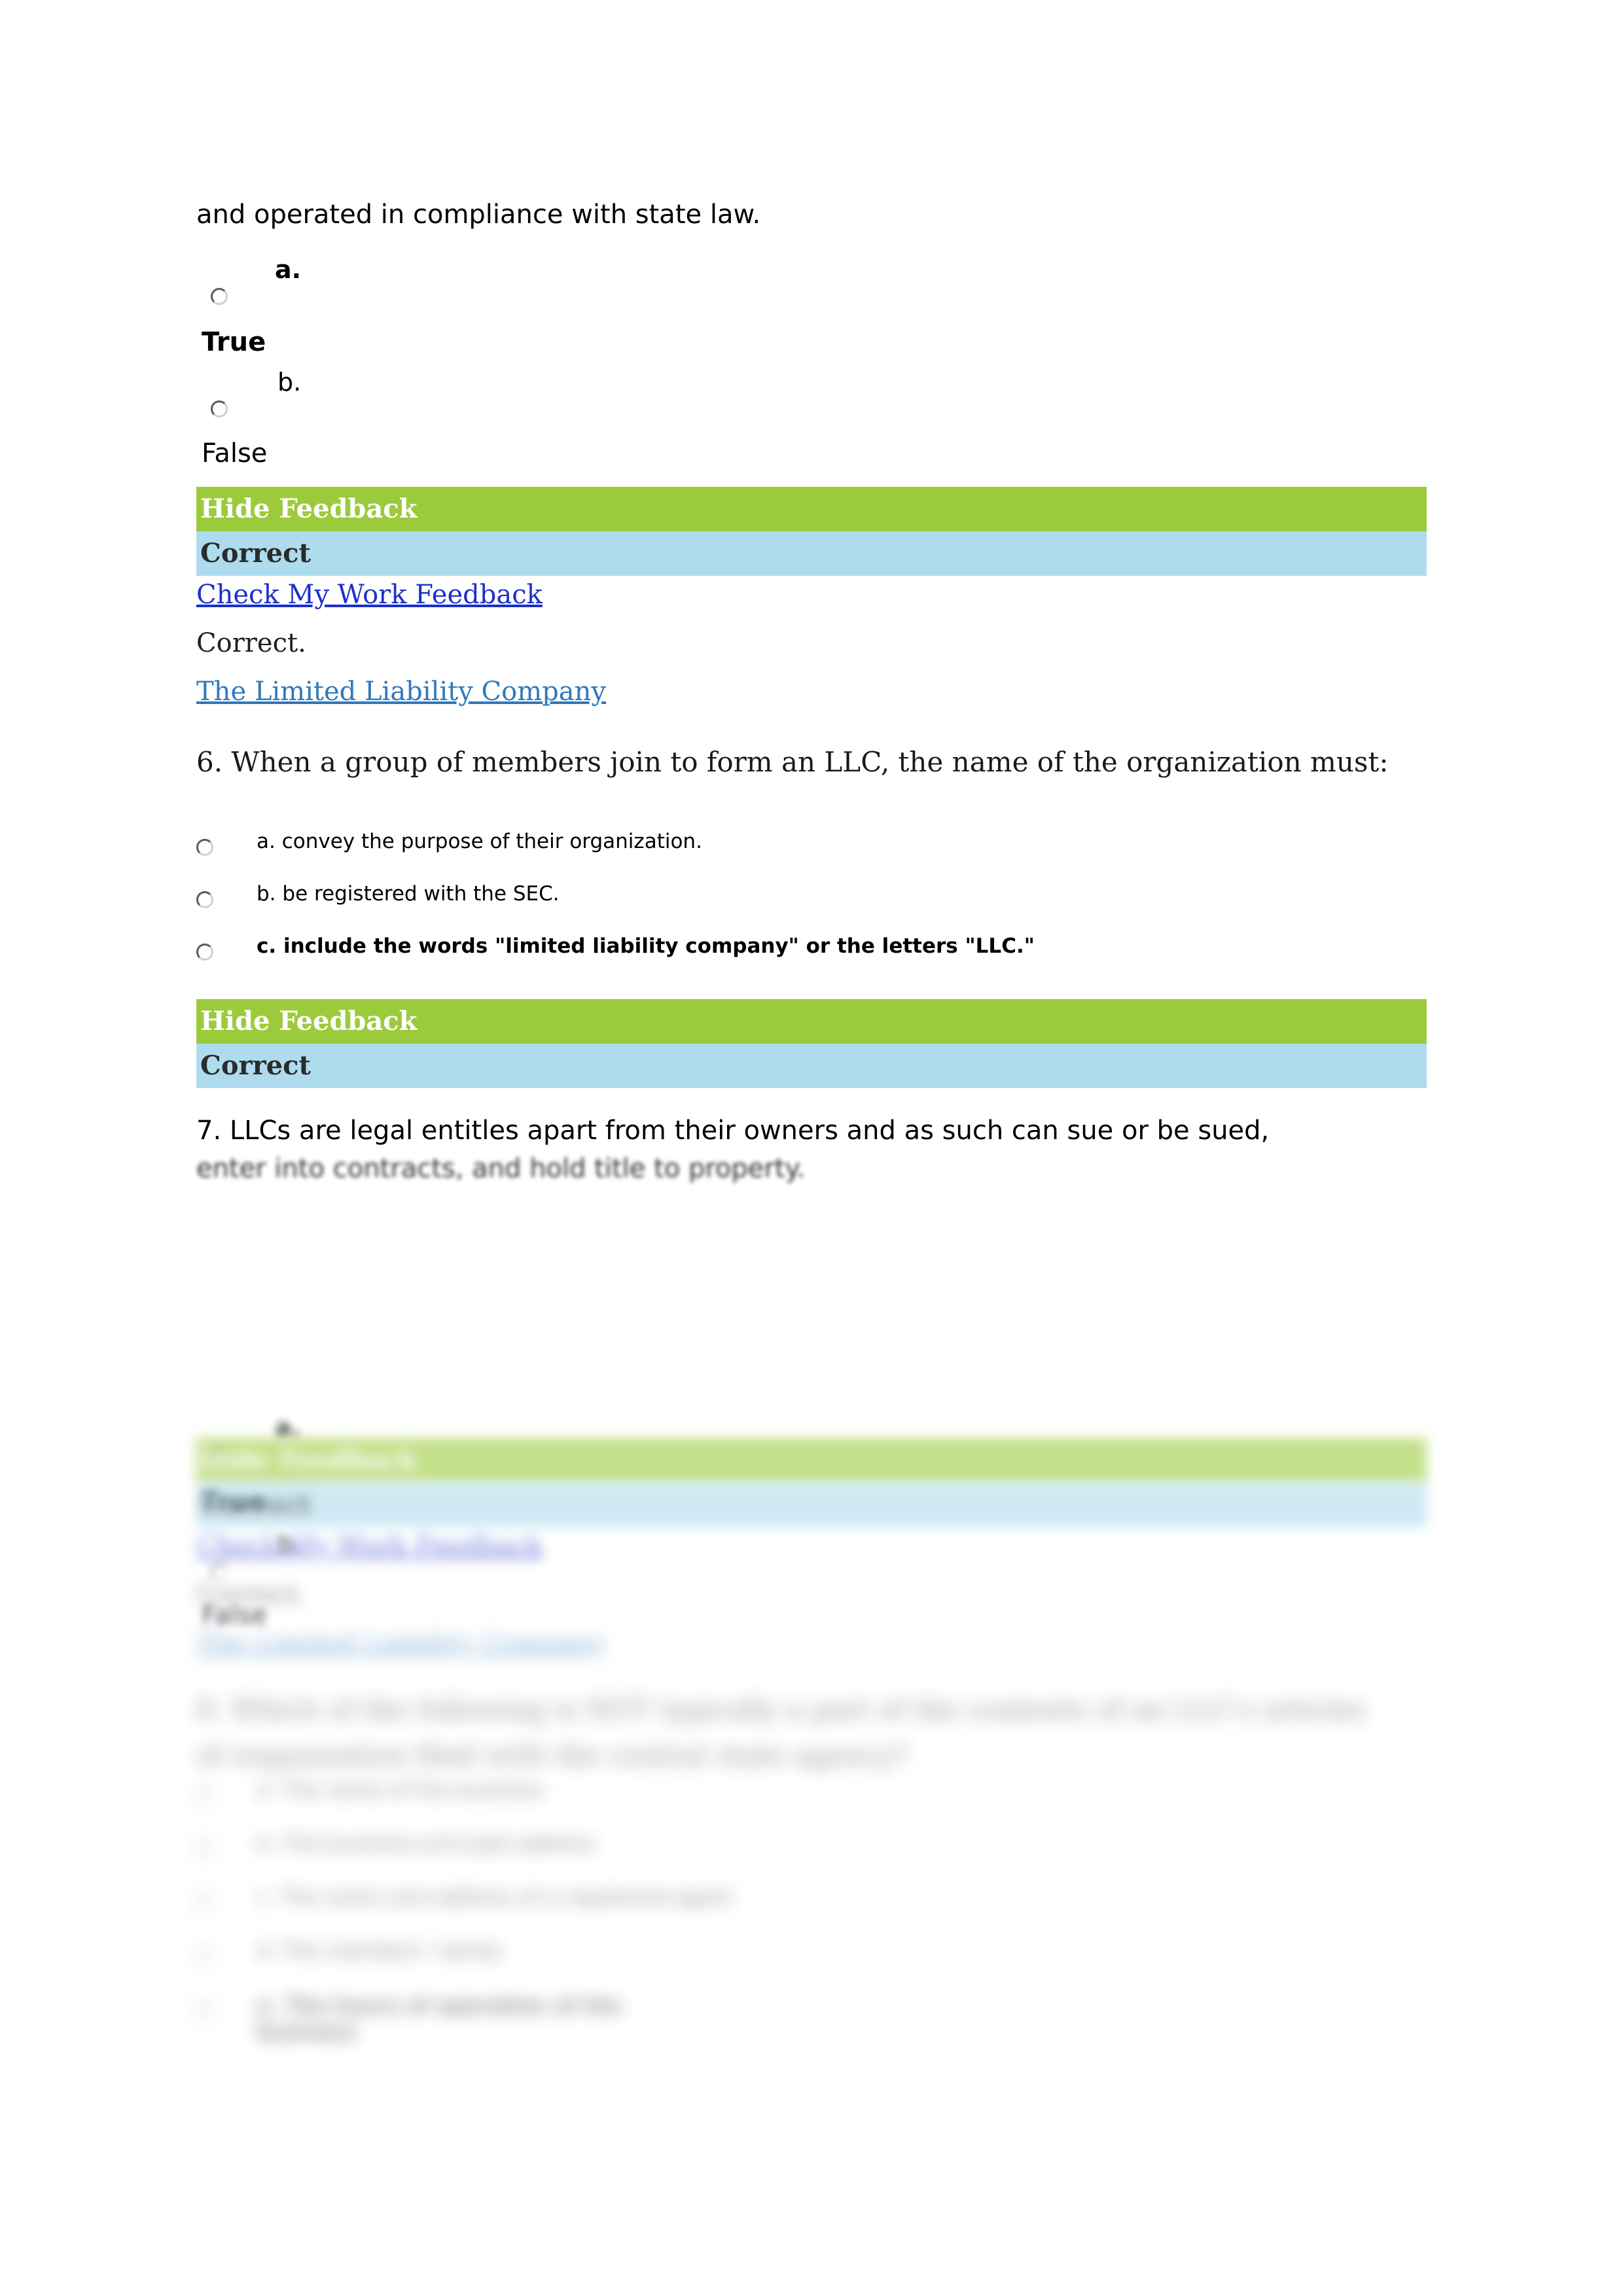 This screenshot has width=1623, height=2296. Describe the element at coordinates (205, 900) in the screenshot. I see `q6-option-b-radio` at that location.